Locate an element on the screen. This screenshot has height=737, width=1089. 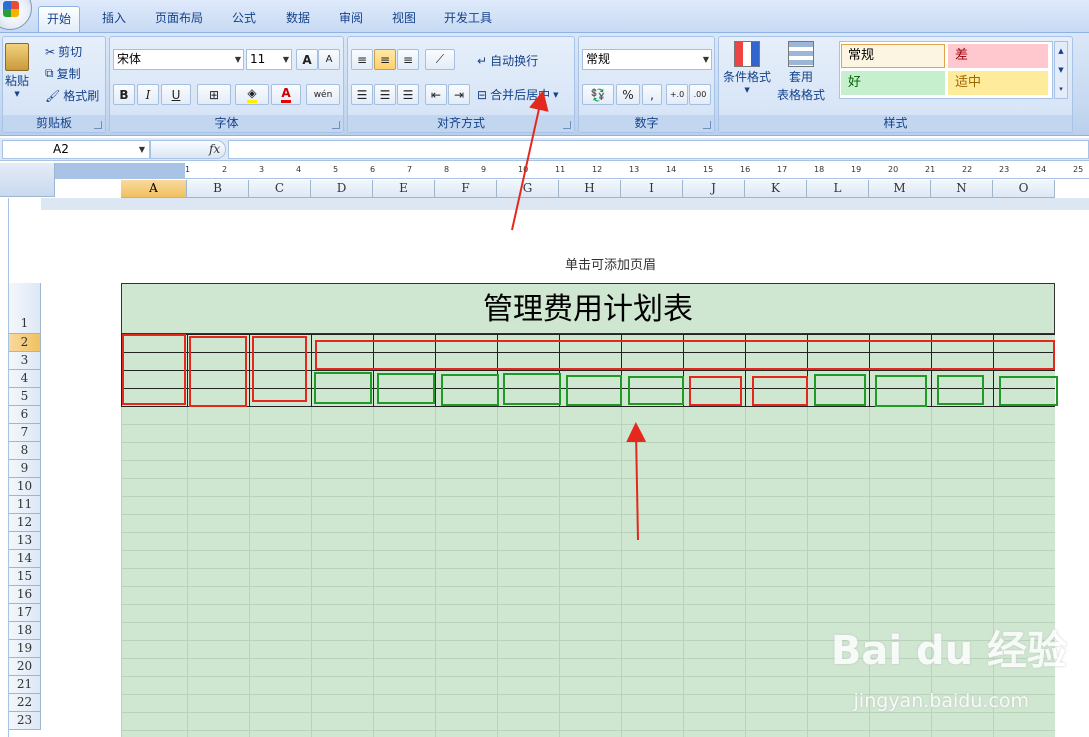
font-size-select: 11 ▼ is located at coordinates (269, 59).